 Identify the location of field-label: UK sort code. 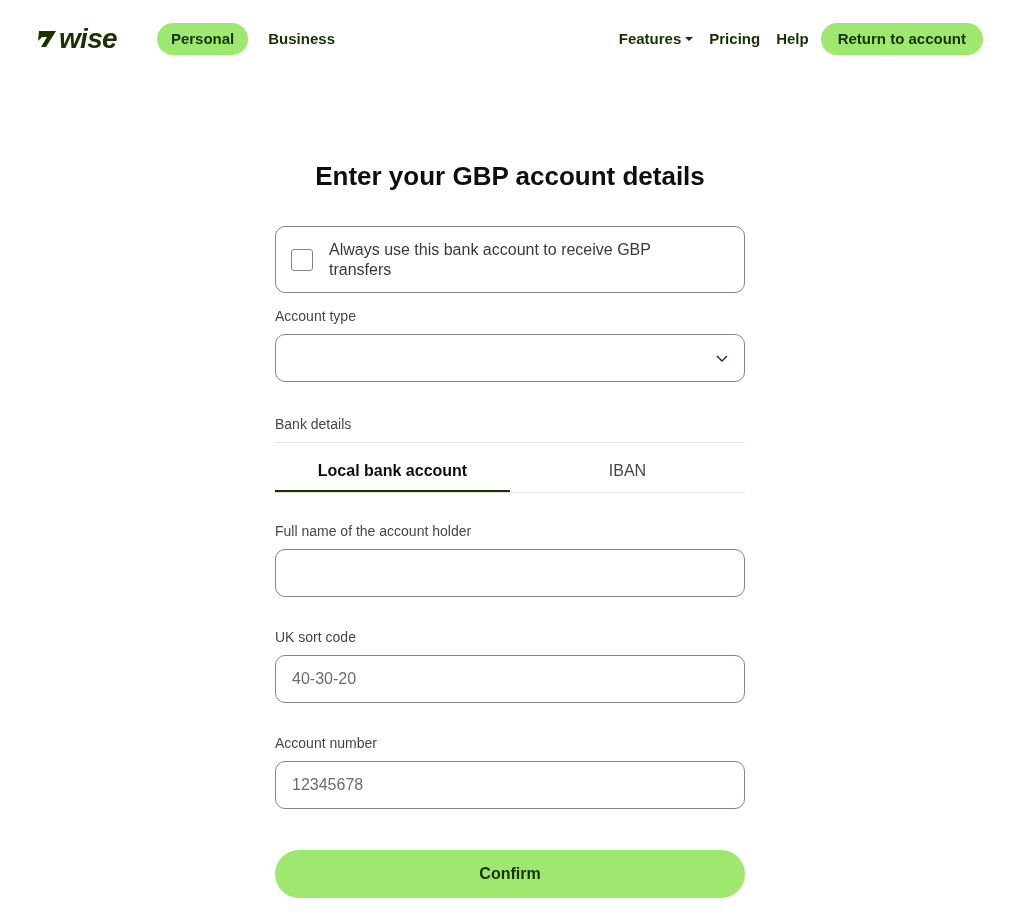
(316, 637).